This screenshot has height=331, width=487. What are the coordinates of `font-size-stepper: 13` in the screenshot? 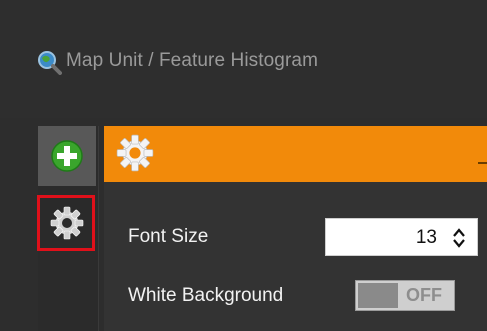 It's located at (401, 237).